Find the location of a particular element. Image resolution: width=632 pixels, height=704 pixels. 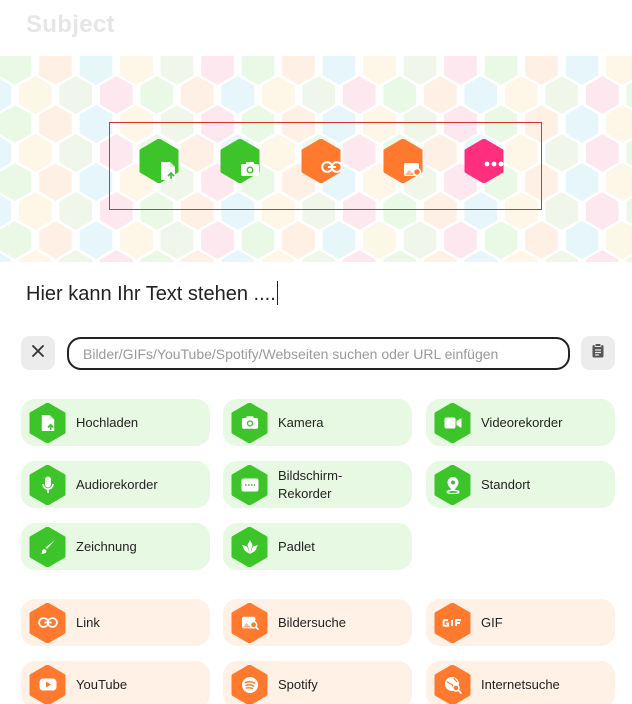

attachment-screen-recorder: Bildschirm- Rekorder is located at coordinates (317, 484).